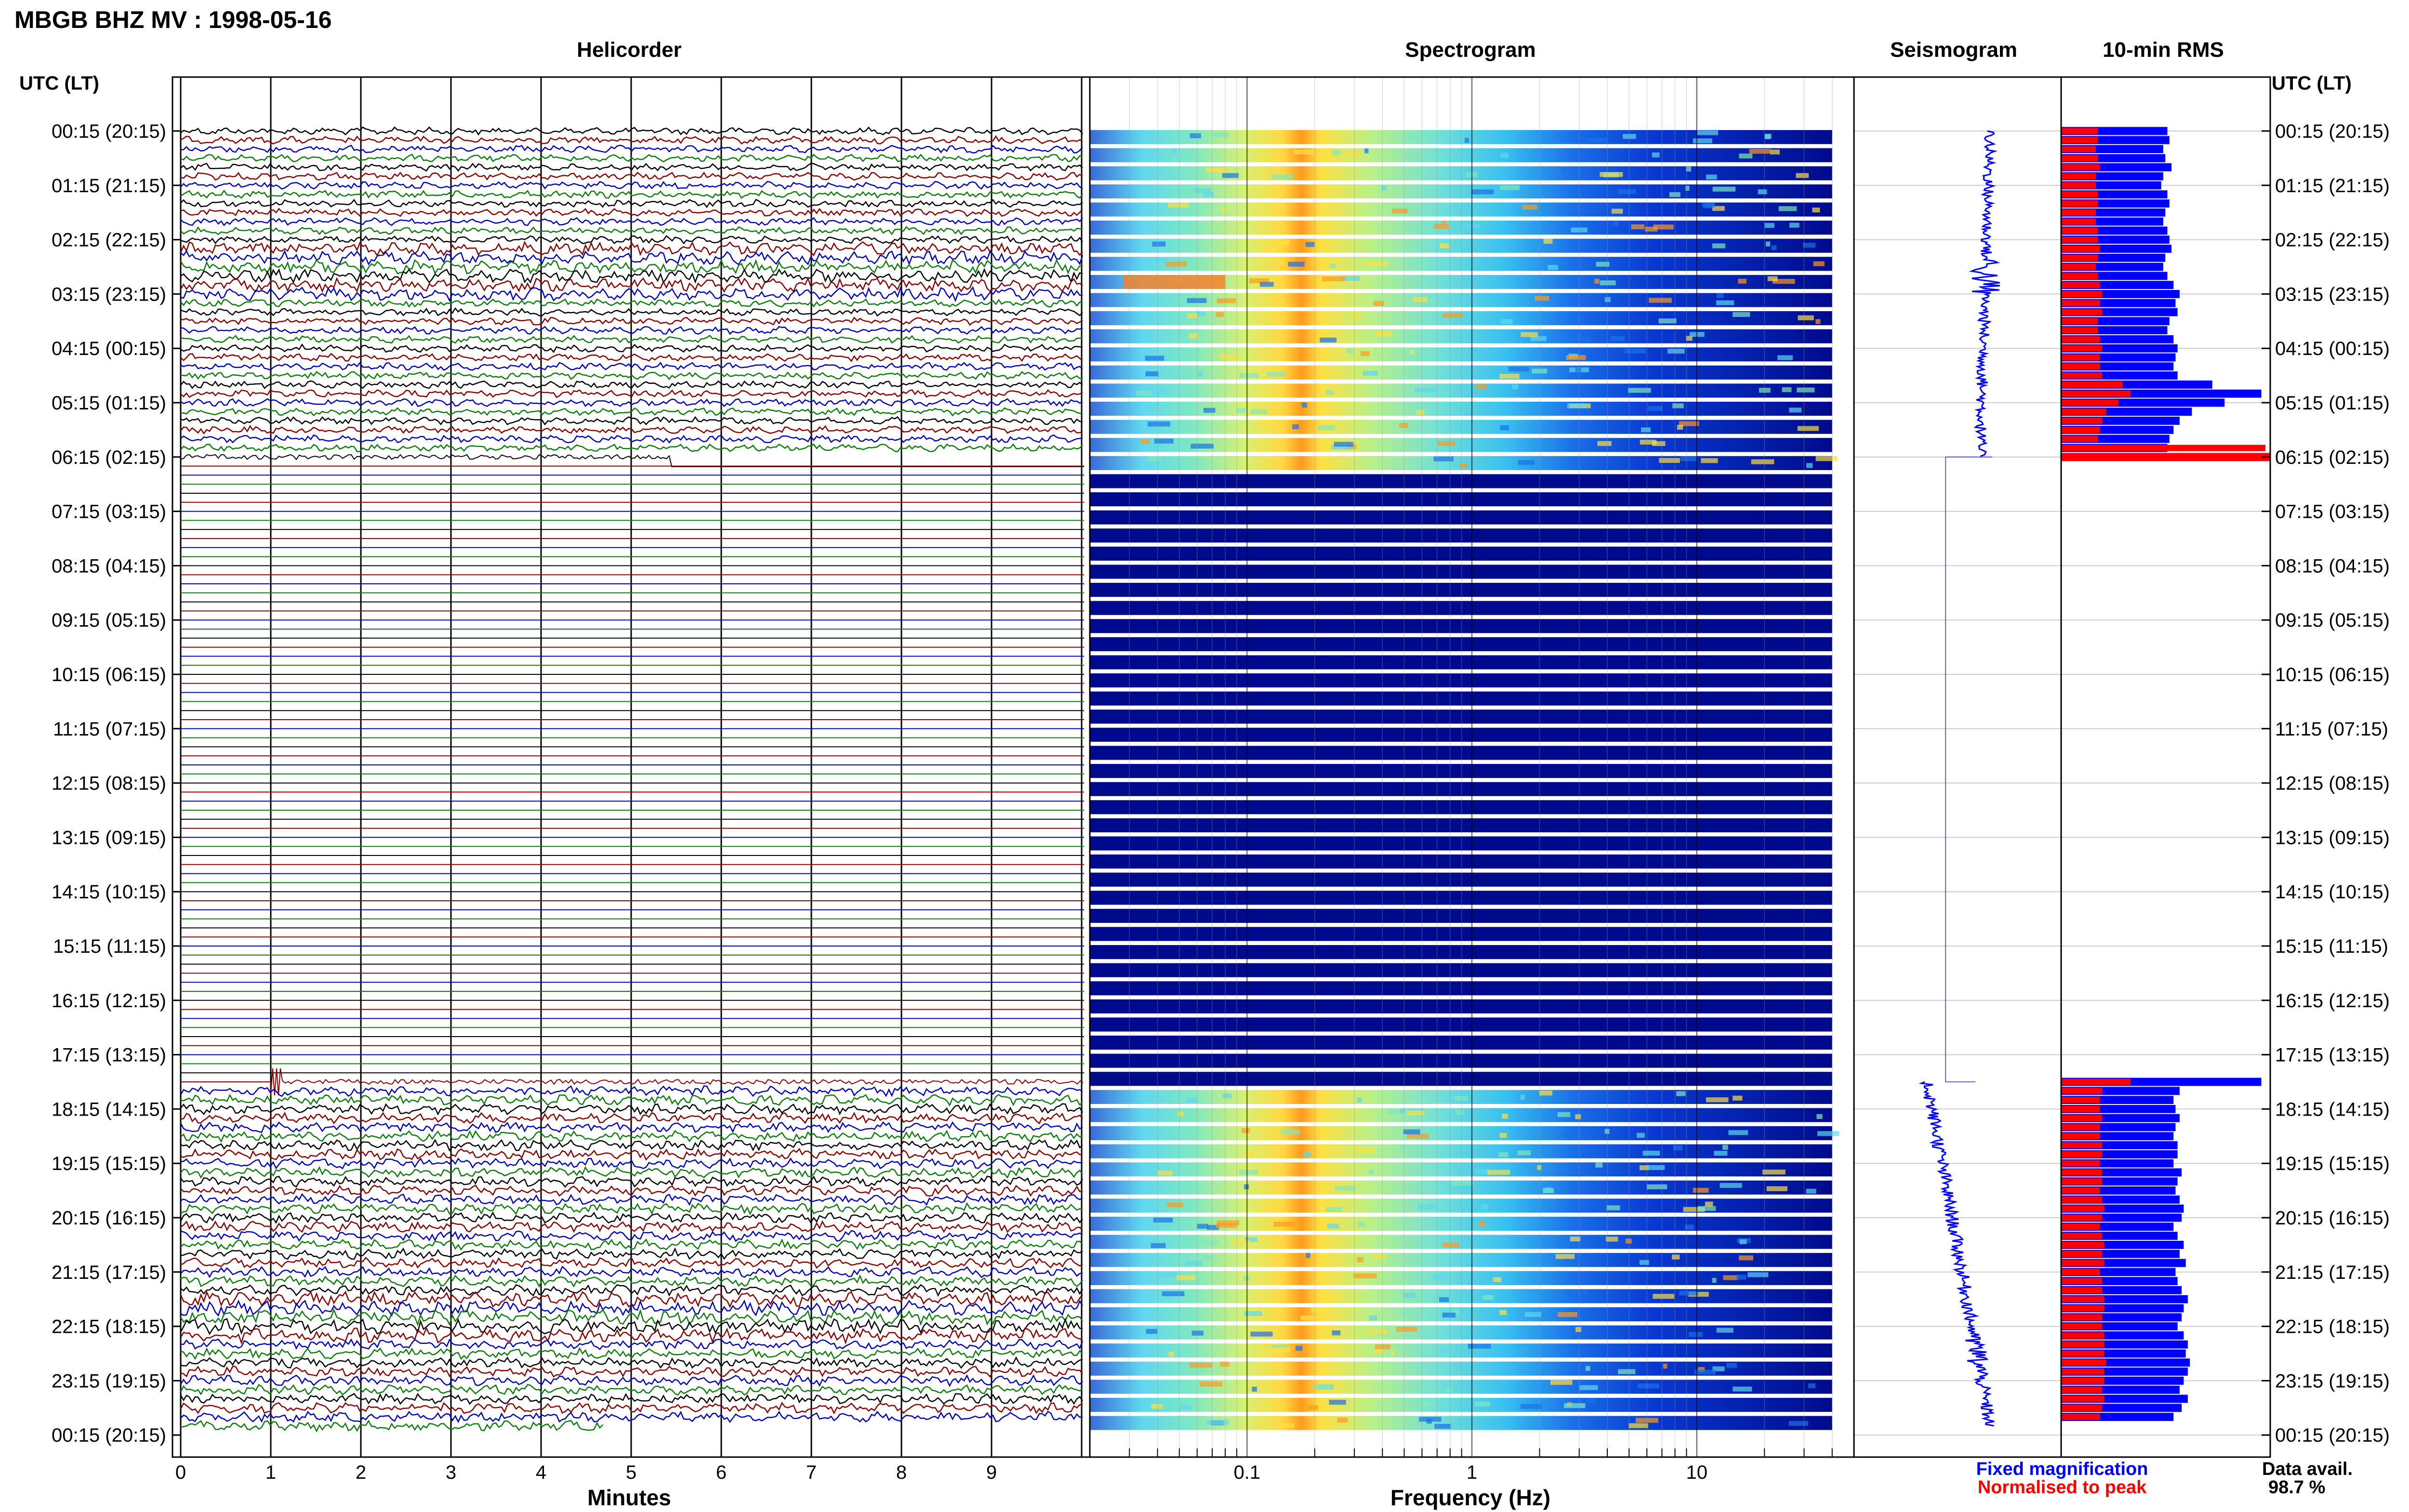 This screenshot has height=1512, width=2409. Describe the element at coordinates (2332, 1327) in the screenshot. I see `right-time-label: 22:15 (18:15)` at that location.